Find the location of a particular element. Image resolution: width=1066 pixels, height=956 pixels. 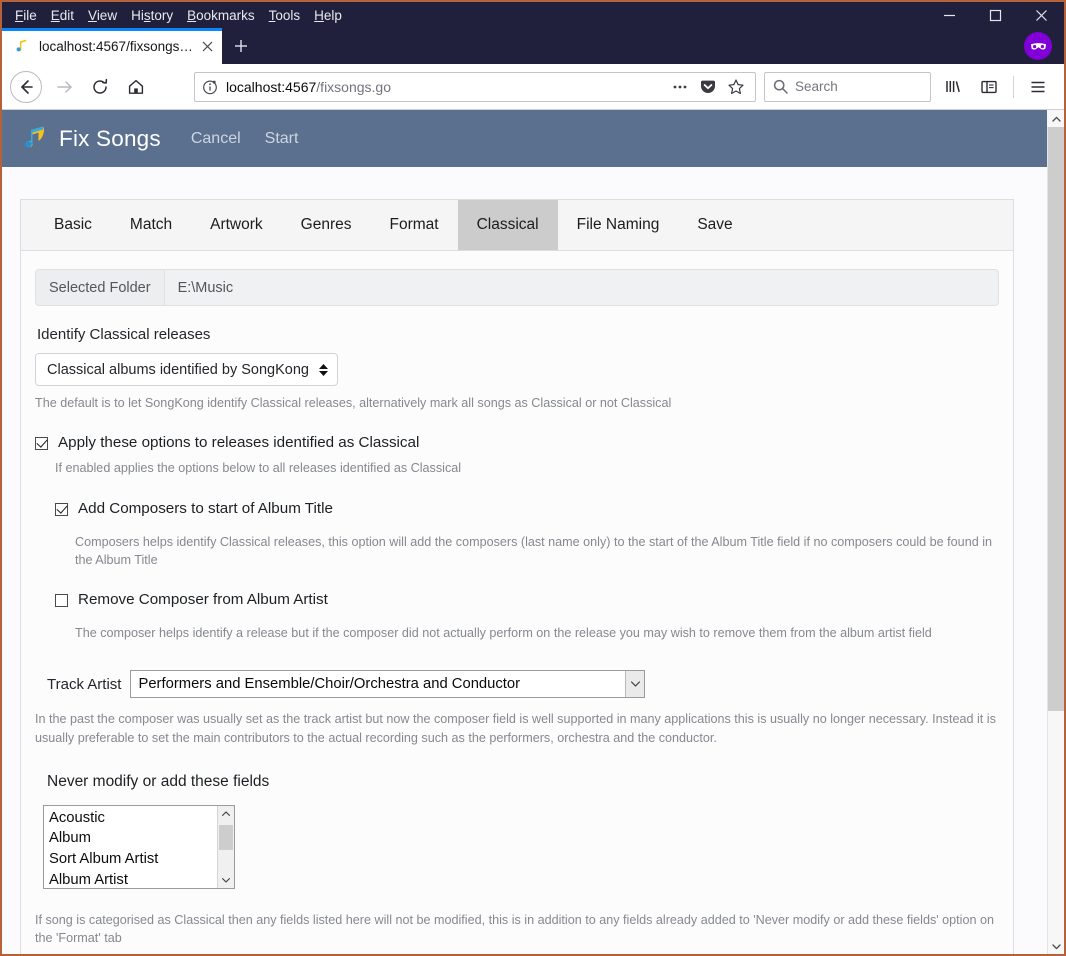

app-cancel-link: Cancel is located at coordinates (216, 139).